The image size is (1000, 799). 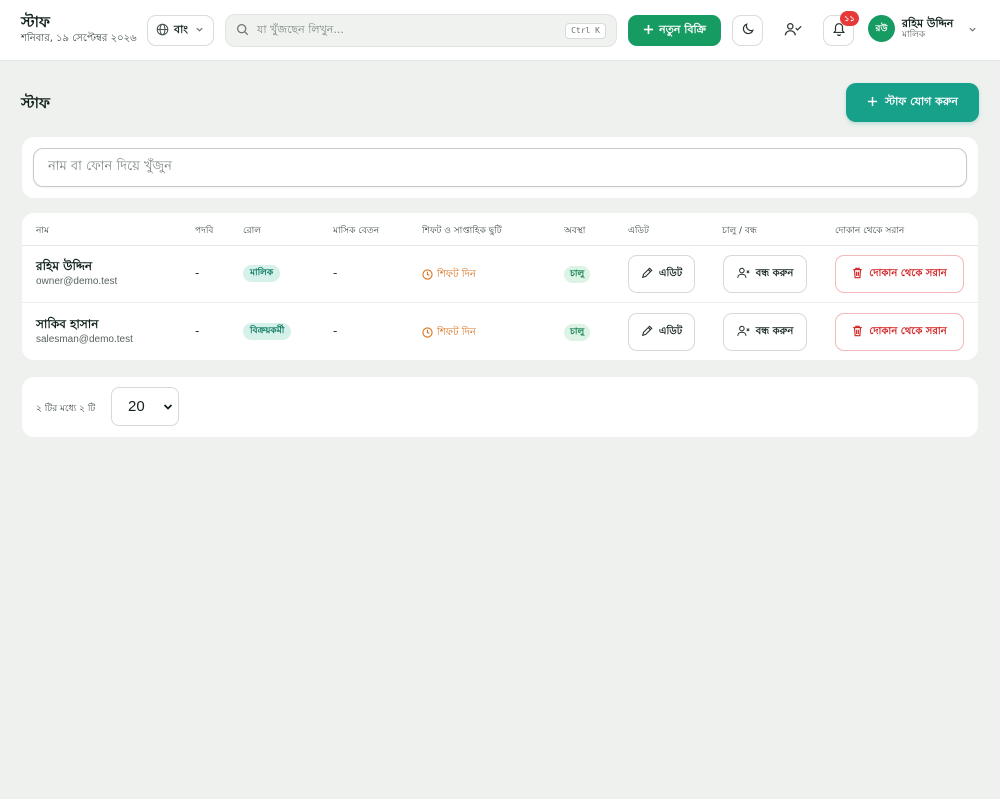 What do you see at coordinates (42, 231) in the screenshot?
I see `column-header-name: নাম` at bounding box center [42, 231].